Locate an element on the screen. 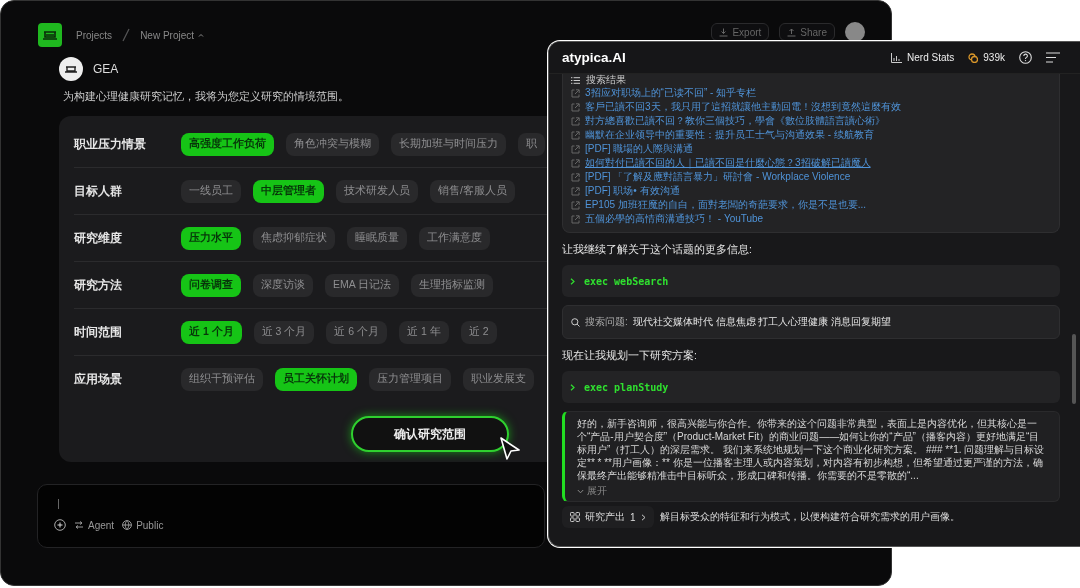  chat-input-field: Agent Public is located at coordinates (291, 516).